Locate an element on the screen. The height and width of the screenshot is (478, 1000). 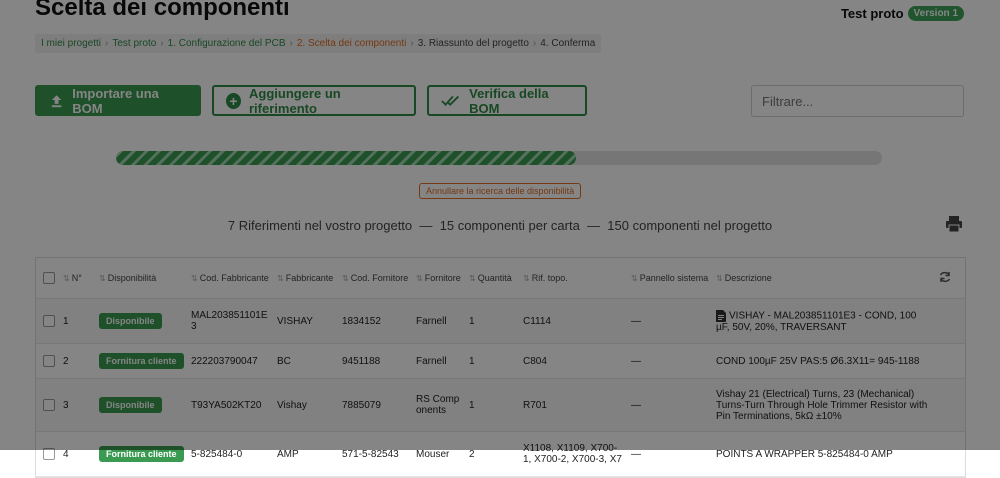
cell-panel: — is located at coordinates (636, 454).